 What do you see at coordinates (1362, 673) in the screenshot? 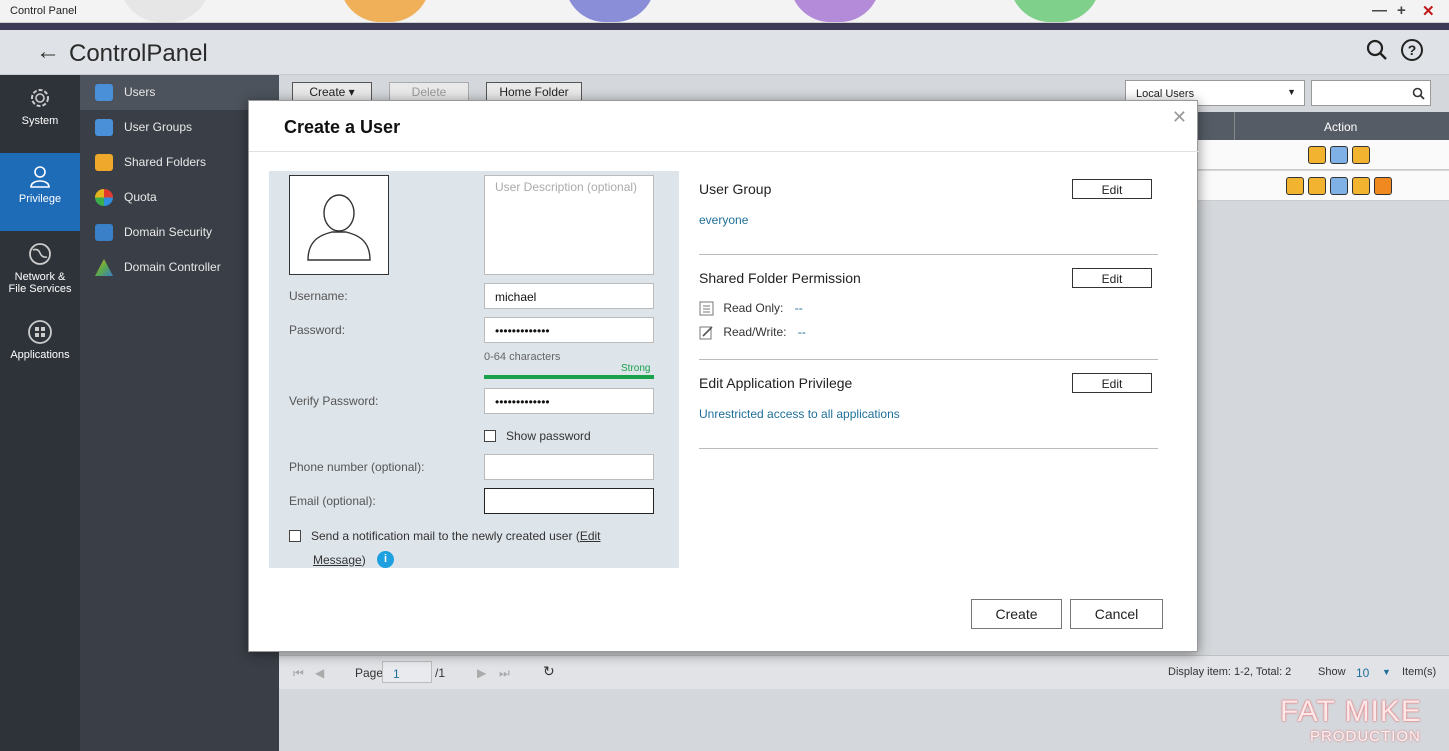
I see `page-size-value: 10` at bounding box center [1362, 673].